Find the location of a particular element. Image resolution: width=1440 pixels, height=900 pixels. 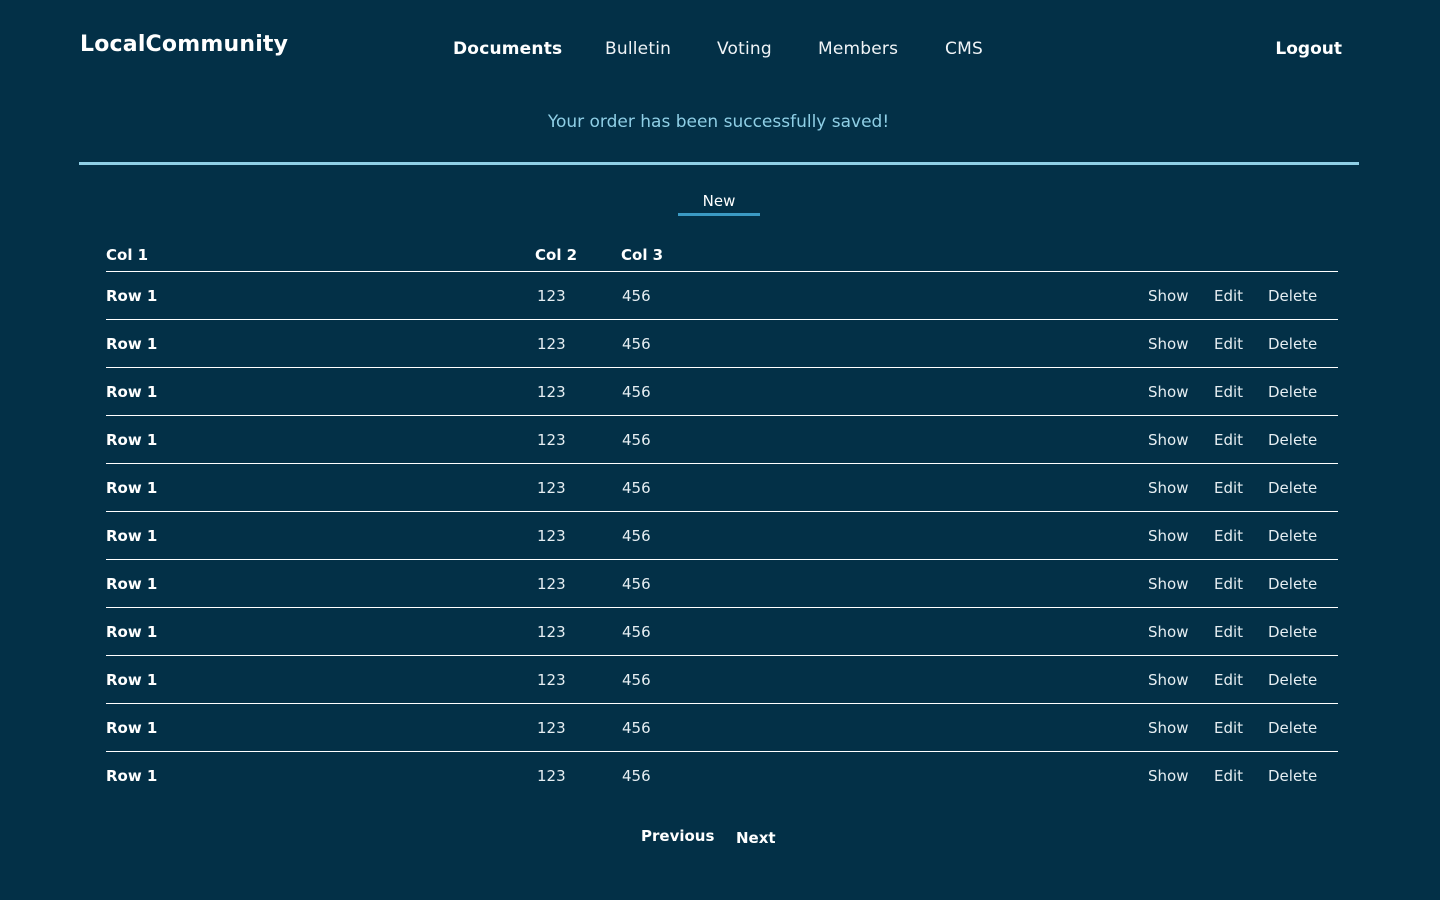

logout-link: Logout is located at coordinates (1308, 49).